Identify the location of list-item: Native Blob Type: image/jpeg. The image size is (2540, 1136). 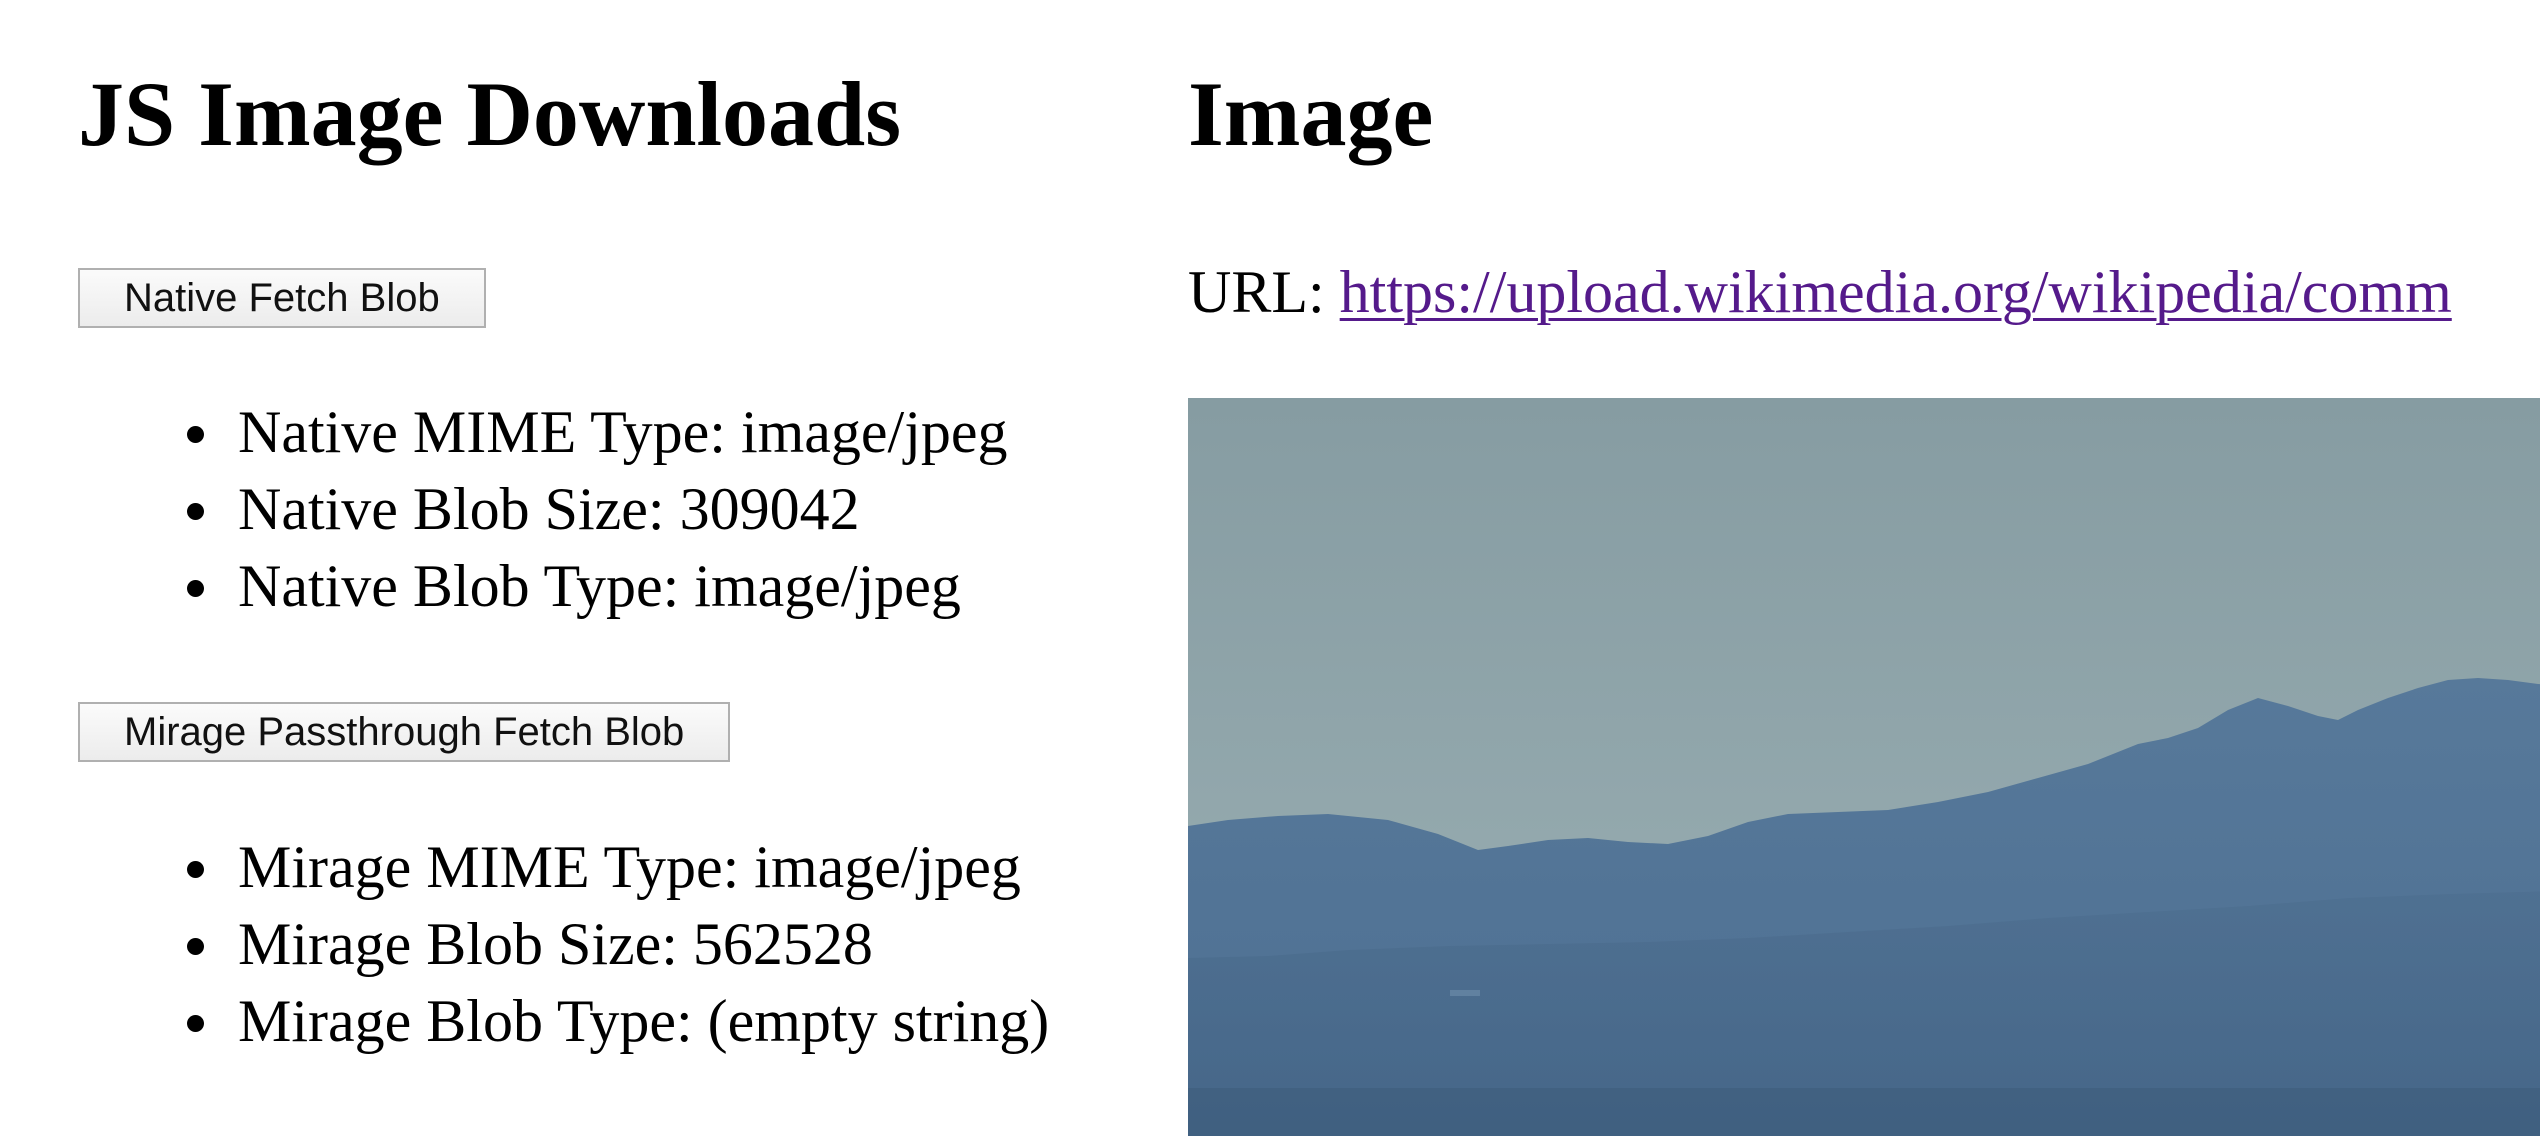
(543, 586).